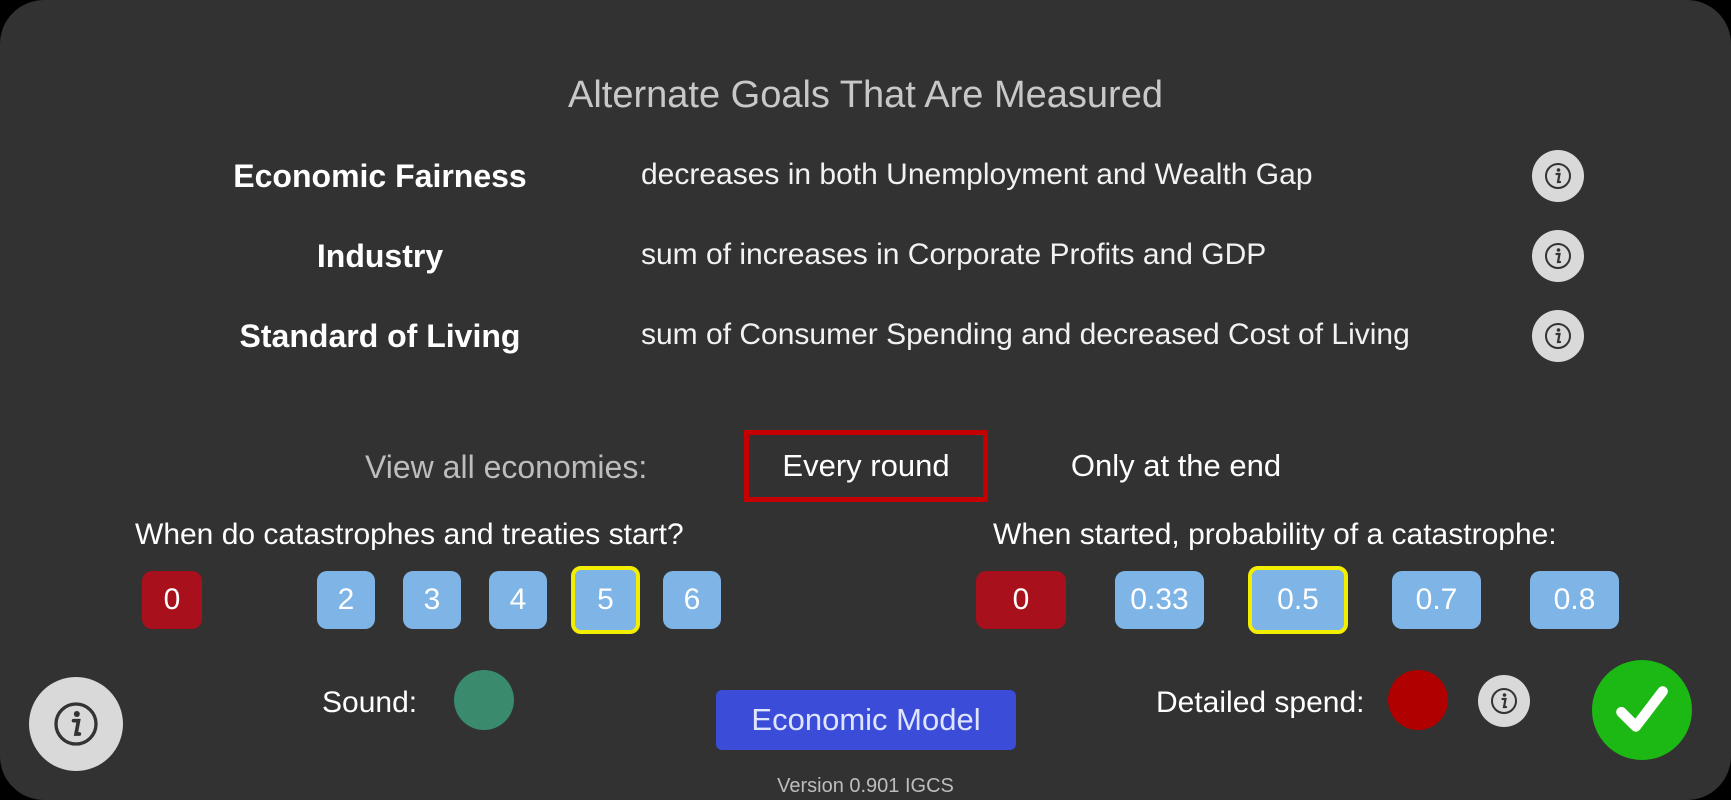 This screenshot has width=1731, height=800. What do you see at coordinates (380, 336) in the screenshot?
I see `goal-name-standard-of-living: Standard of Living` at bounding box center [380, 336].